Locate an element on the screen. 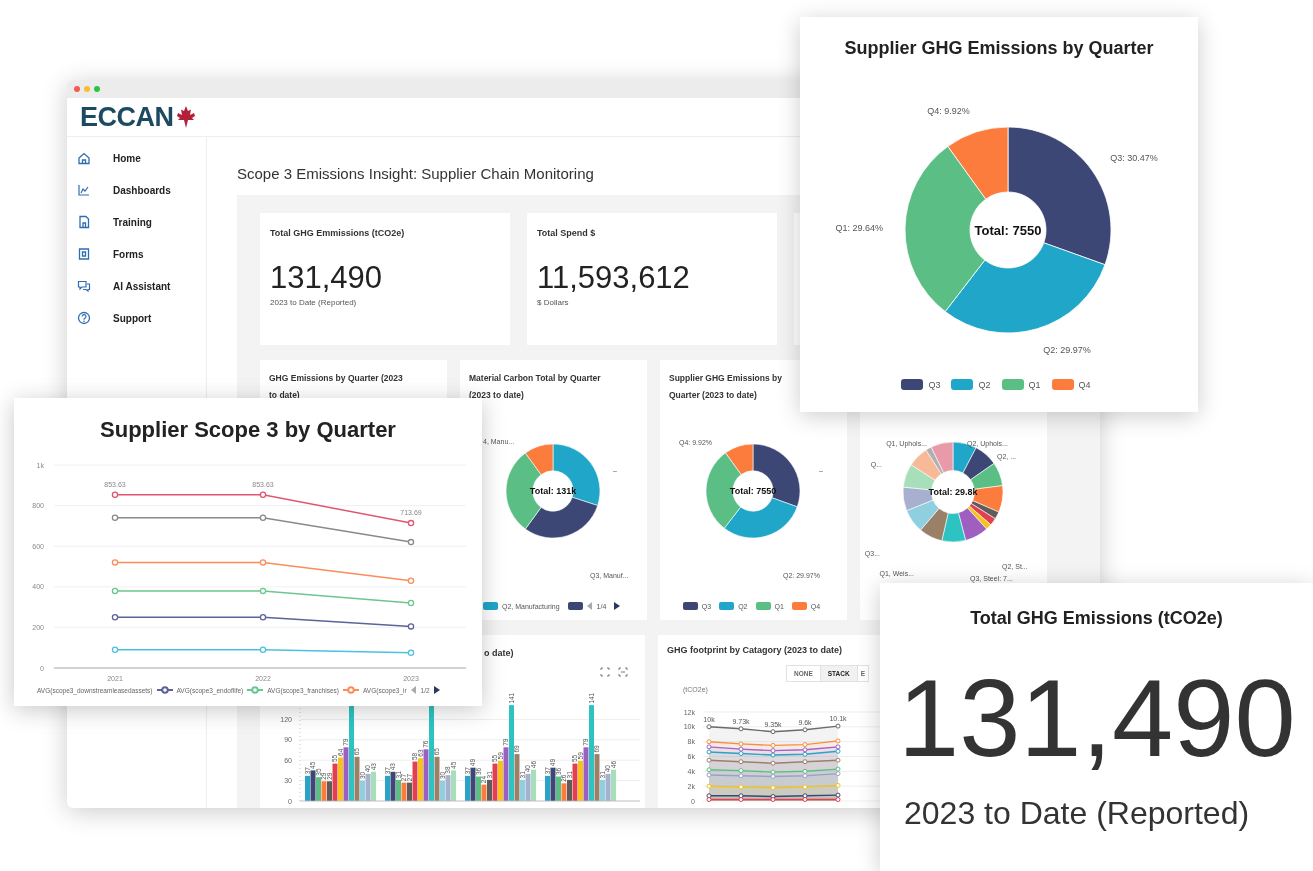 This screenshot has height=871, width=1313. slice-label: Q4: 9.92% is located at coordinates (948, 111).